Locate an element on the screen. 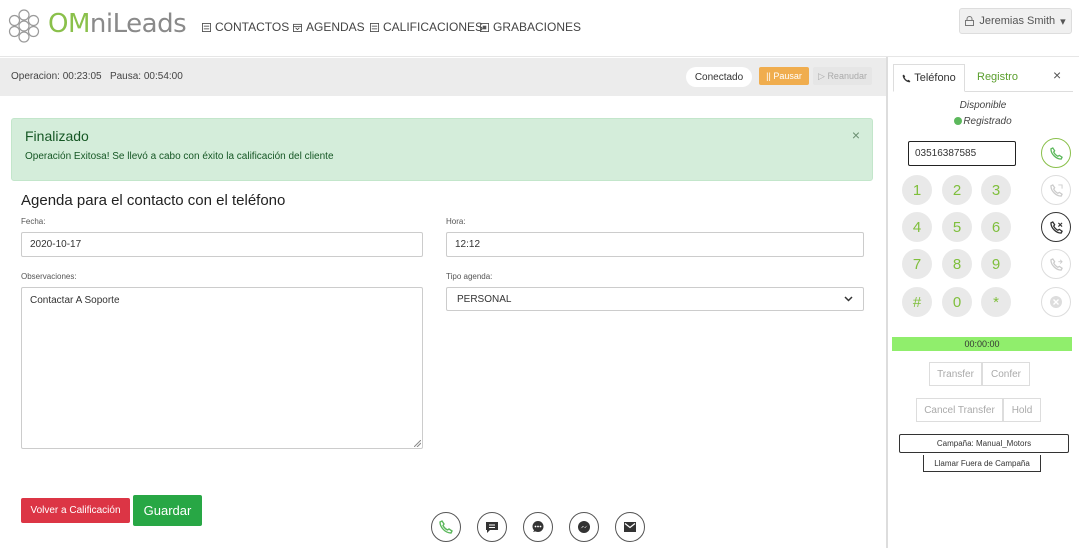  dial-key-5: 5 is located at coordinates (957, 227).